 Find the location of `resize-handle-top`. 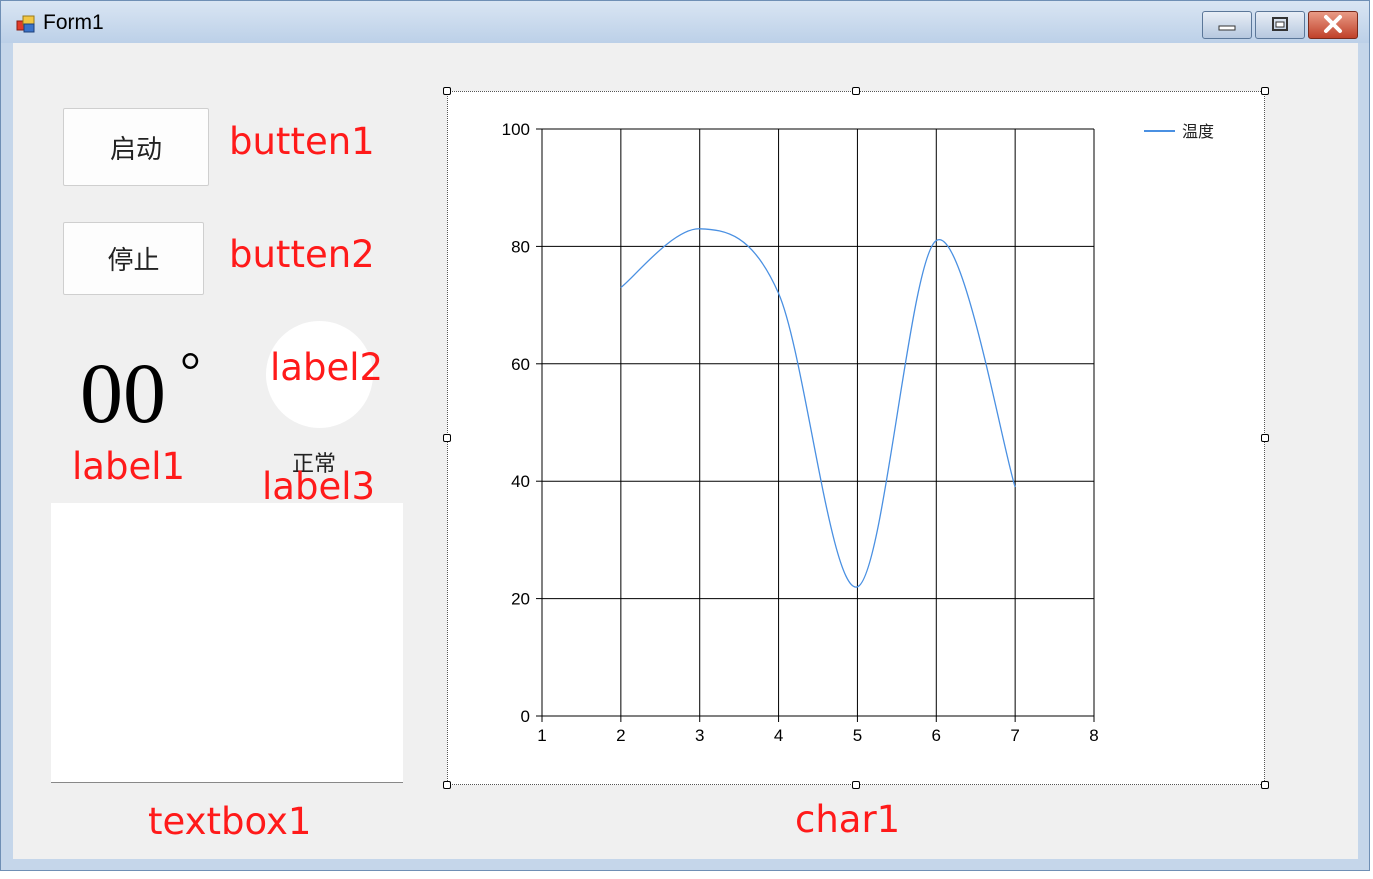

resize-handle-top is located at coordinates (856, 91).